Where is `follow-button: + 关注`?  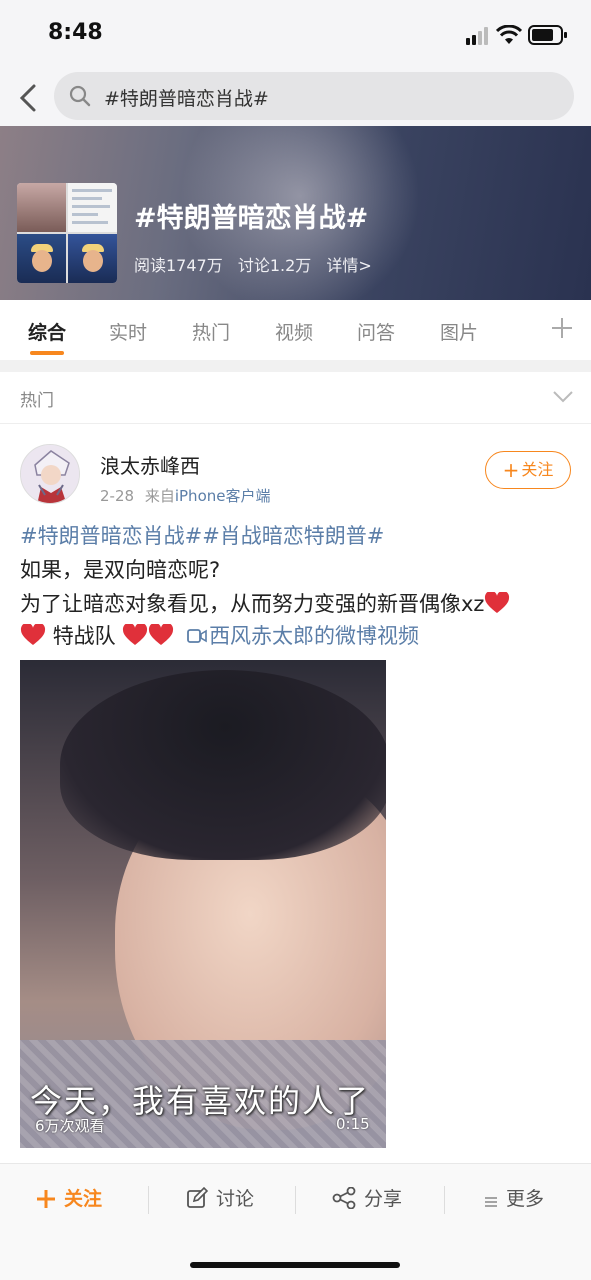
follow-button: + 关注 is located at coordinates (528, 470).